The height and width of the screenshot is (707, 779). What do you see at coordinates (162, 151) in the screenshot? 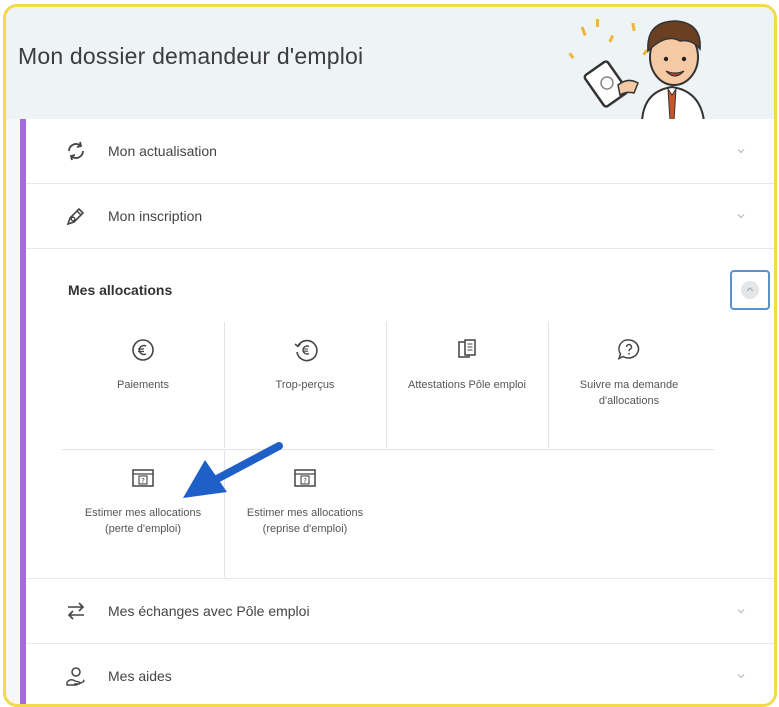
I see `section-label: Mon actualisation` at bounding box center [162, 151].